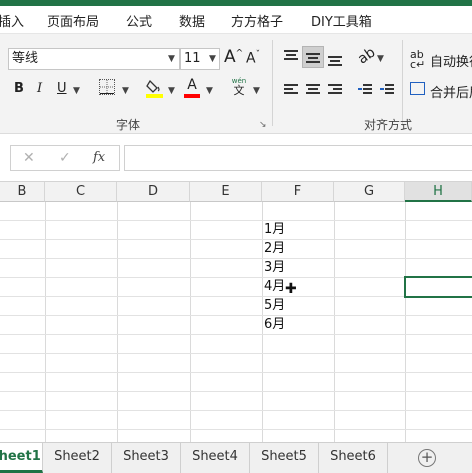  Describe the element at coordinates (341, 20) in the screenshot. I see `tab-diy-toolbox: DIY工具箱` at that location.